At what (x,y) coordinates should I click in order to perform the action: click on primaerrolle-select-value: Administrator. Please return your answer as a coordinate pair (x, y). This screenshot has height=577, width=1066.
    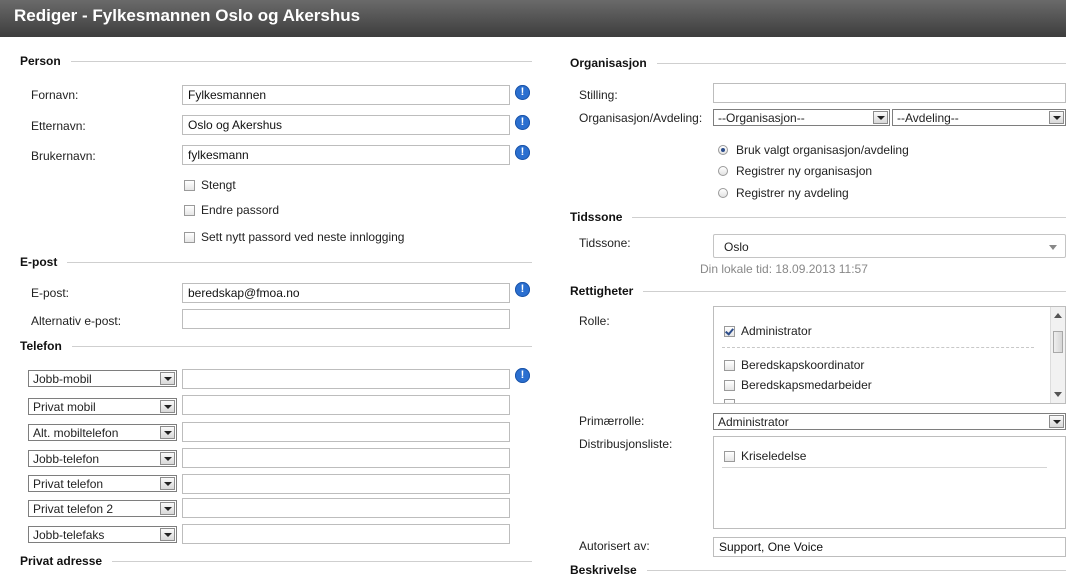
    Looking at the image, I should click on (753, 422).